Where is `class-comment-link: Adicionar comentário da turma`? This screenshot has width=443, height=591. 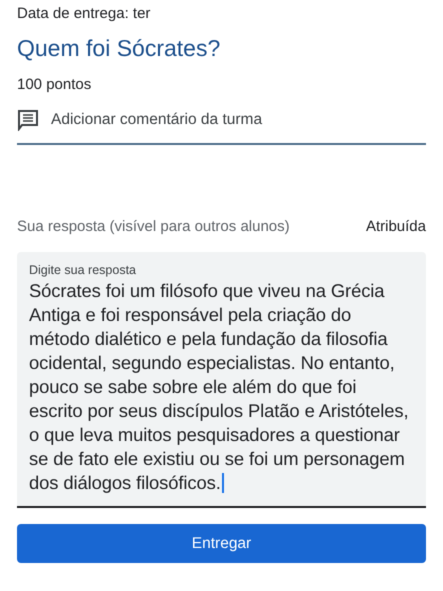
class-comment-link: Adicionar comentário da turma is located at coordinates (156, 120).